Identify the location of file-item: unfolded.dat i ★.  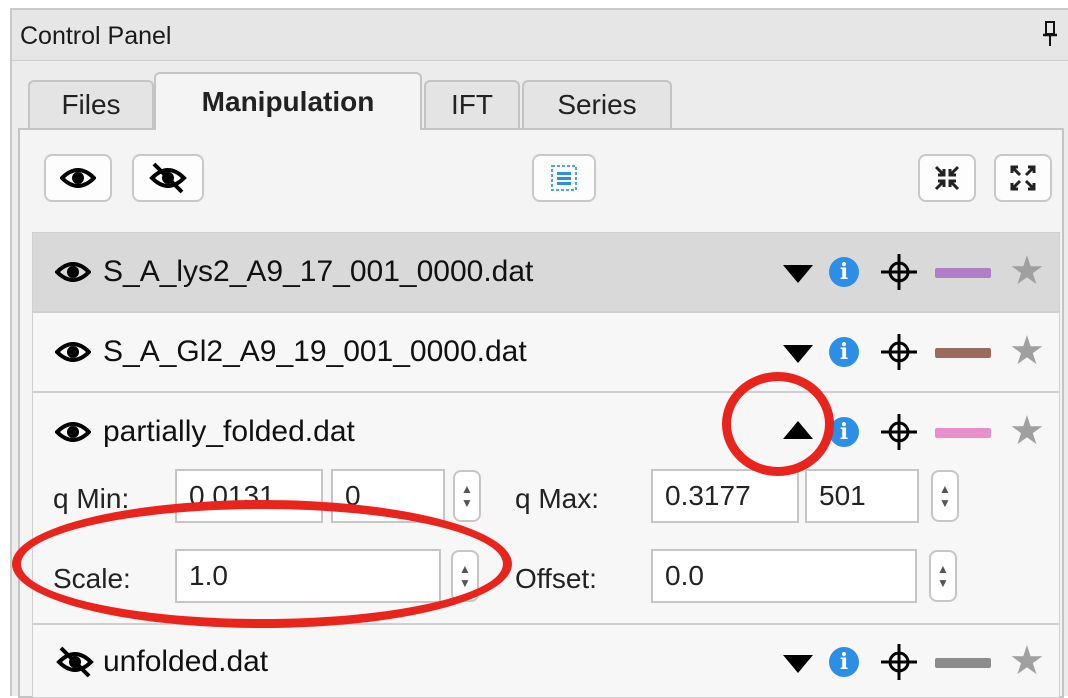
(546, 661).